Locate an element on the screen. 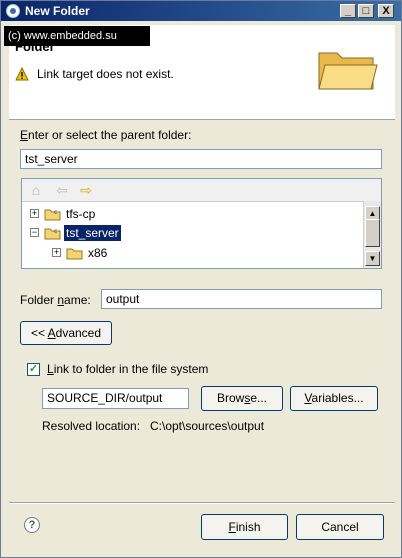 Image resolution: width=402 pixels, height=558 pixels. collapse-icon: − is located at coordinates (34, 232).